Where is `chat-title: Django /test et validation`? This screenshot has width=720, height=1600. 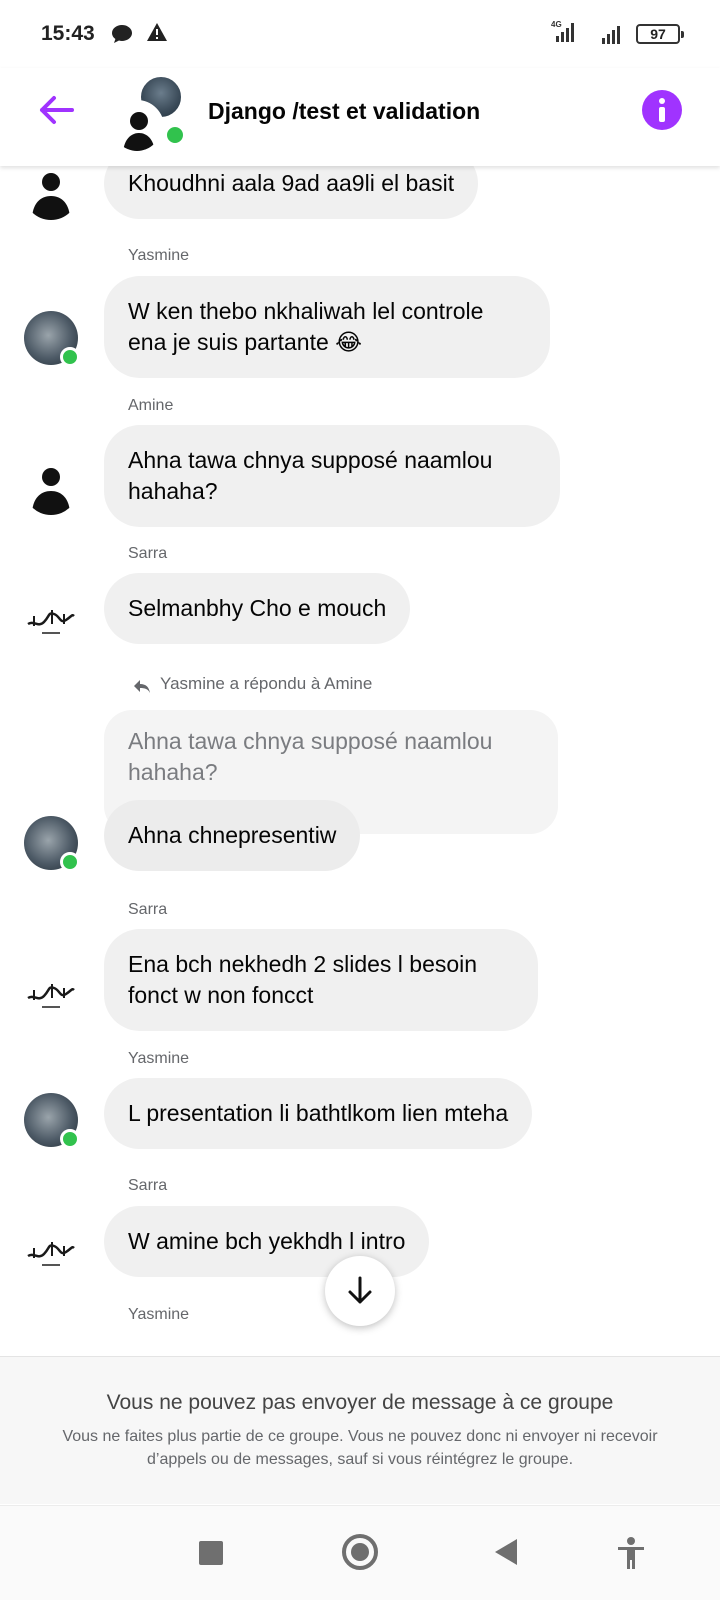
chat-title: Django /test et validation is located at coordinates (344, 111).